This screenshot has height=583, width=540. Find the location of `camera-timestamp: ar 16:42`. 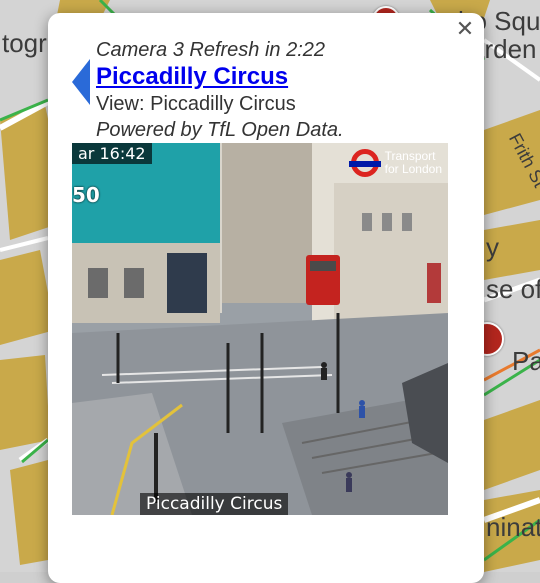

camera-timestamp: ar 16:42 is located at coordinates (112, 153).